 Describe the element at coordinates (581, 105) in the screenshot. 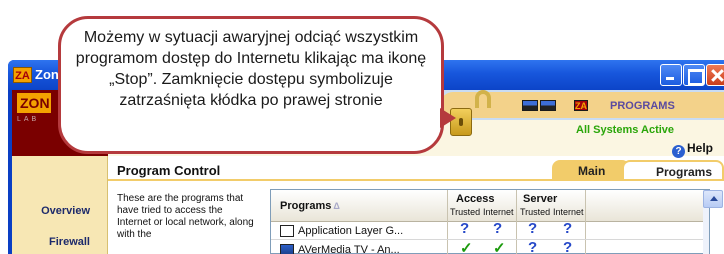

I see `zonealarm-program-icon: ZA` at that location.